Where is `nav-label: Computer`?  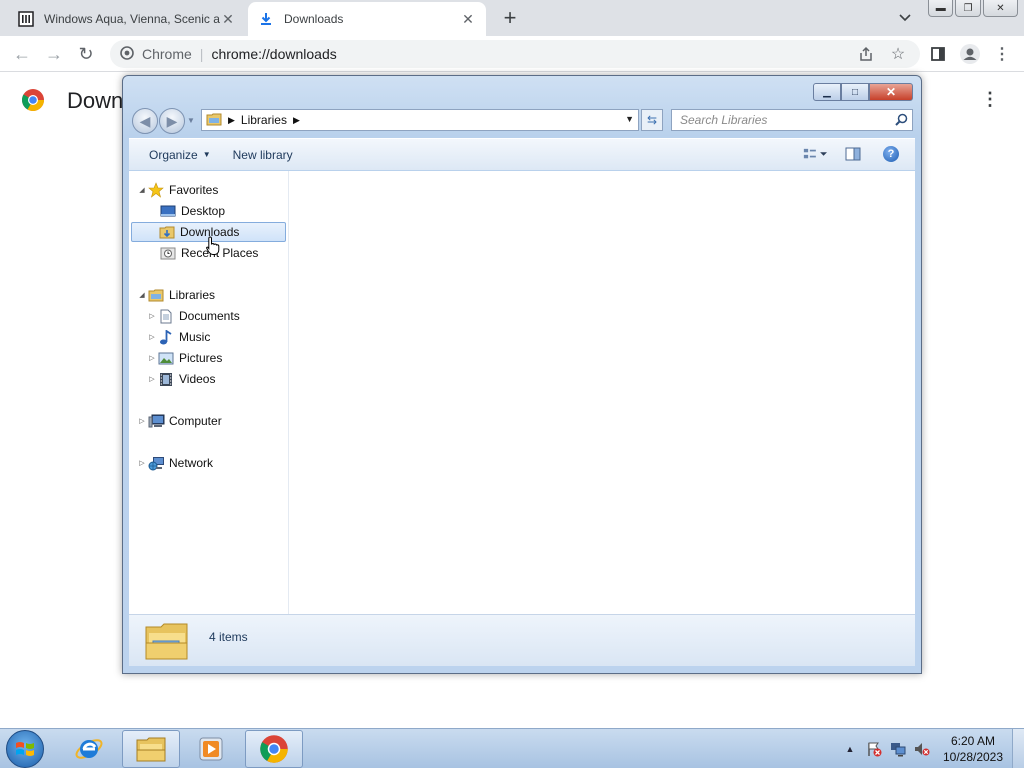
nav-label: Computer is located at coordinates (195, 421).